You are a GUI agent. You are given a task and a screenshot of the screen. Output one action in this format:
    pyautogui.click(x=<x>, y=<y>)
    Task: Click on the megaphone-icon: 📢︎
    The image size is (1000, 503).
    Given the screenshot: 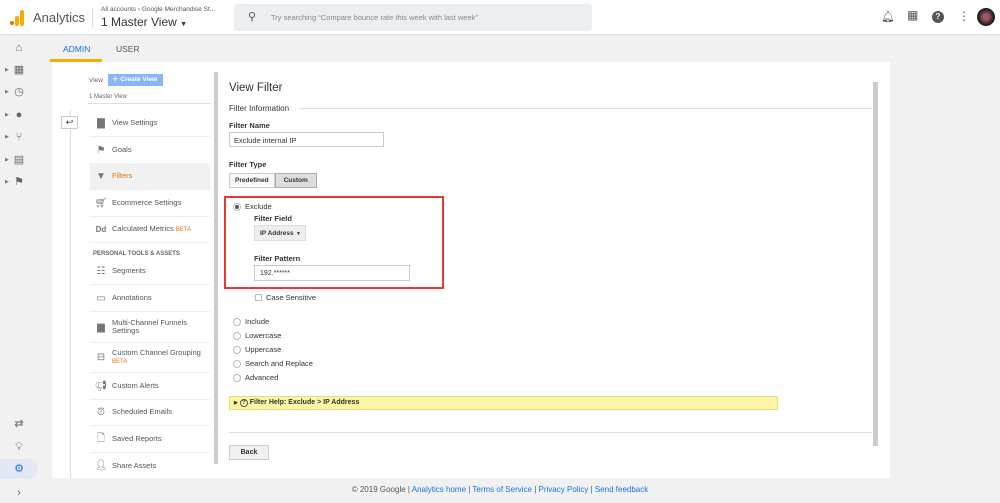 What is the action you would take?
    pyautogui.click(x=101, y=386)
    